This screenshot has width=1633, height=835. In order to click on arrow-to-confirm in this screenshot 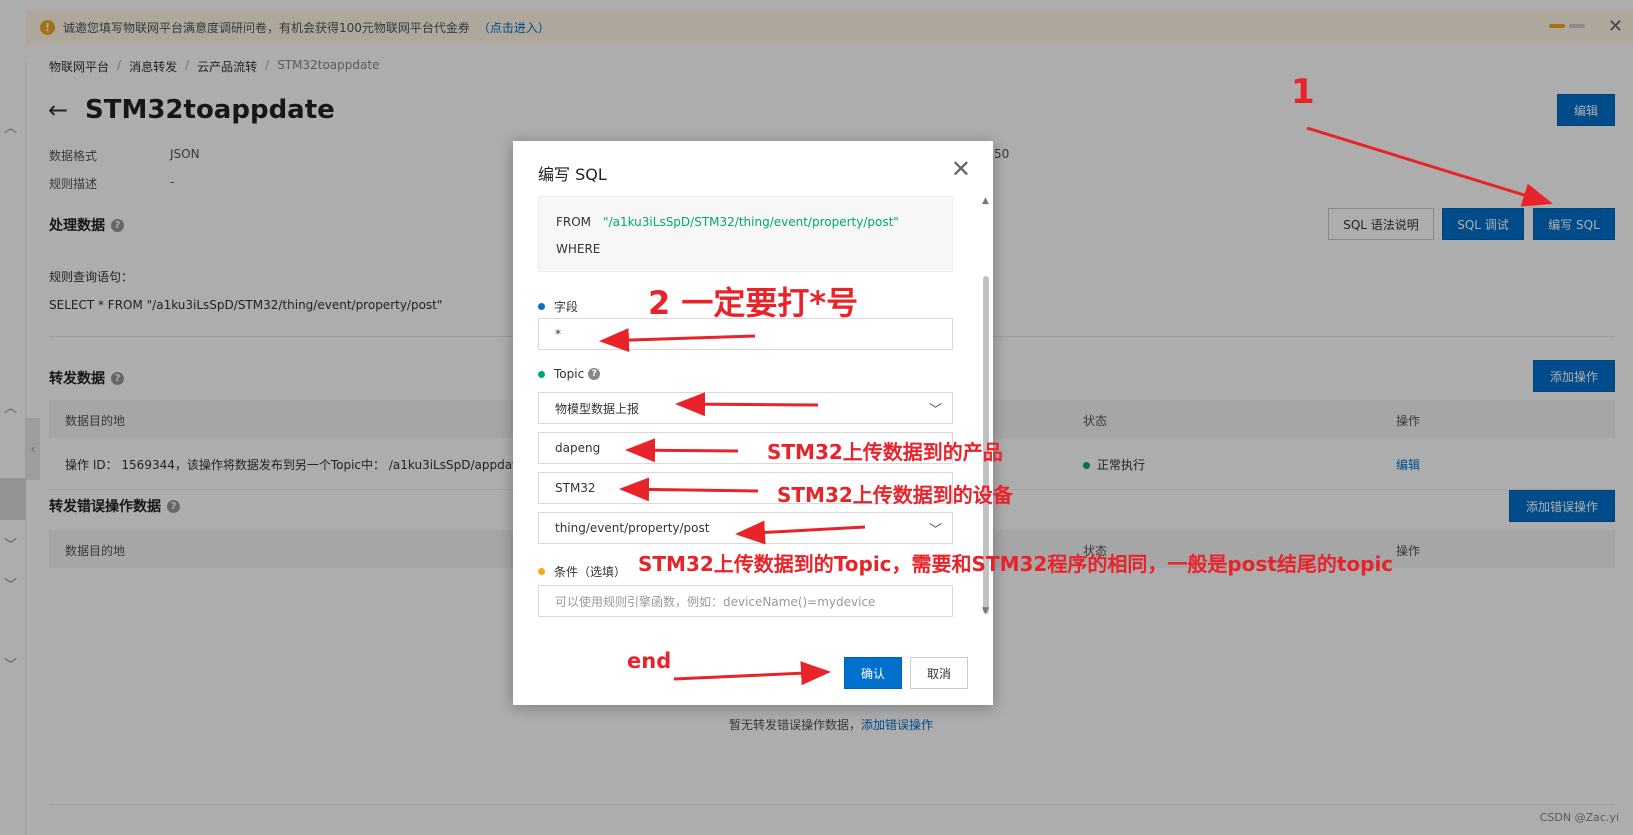, I will do `click(752, 673)`.